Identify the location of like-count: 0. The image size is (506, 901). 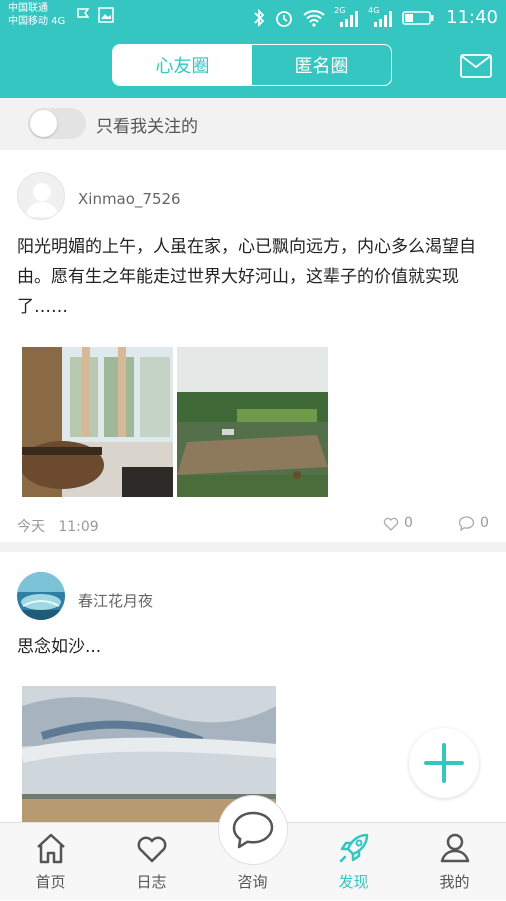
(408, 523).